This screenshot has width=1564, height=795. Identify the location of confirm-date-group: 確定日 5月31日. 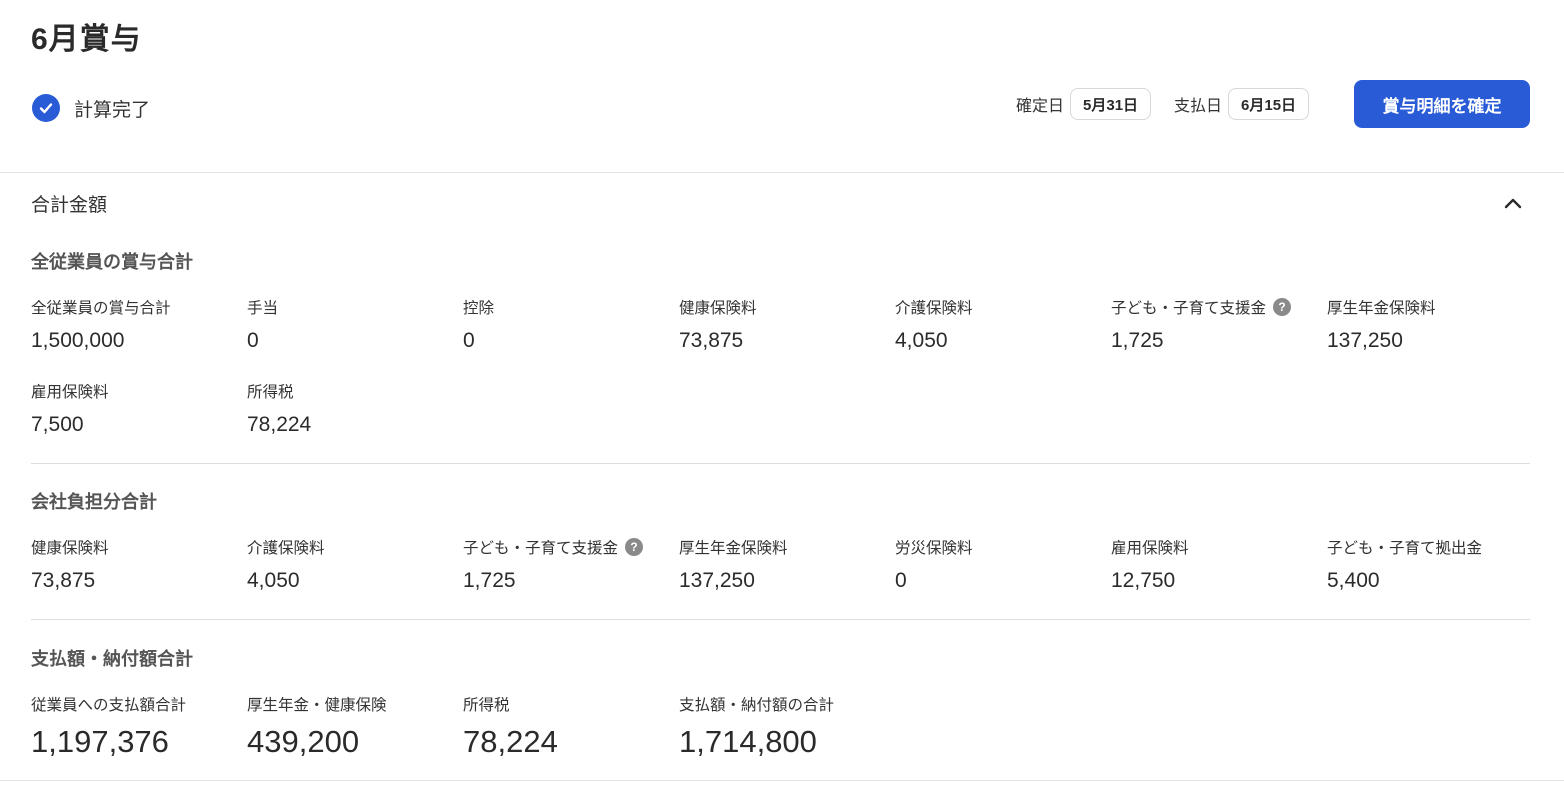
(1084, 104).